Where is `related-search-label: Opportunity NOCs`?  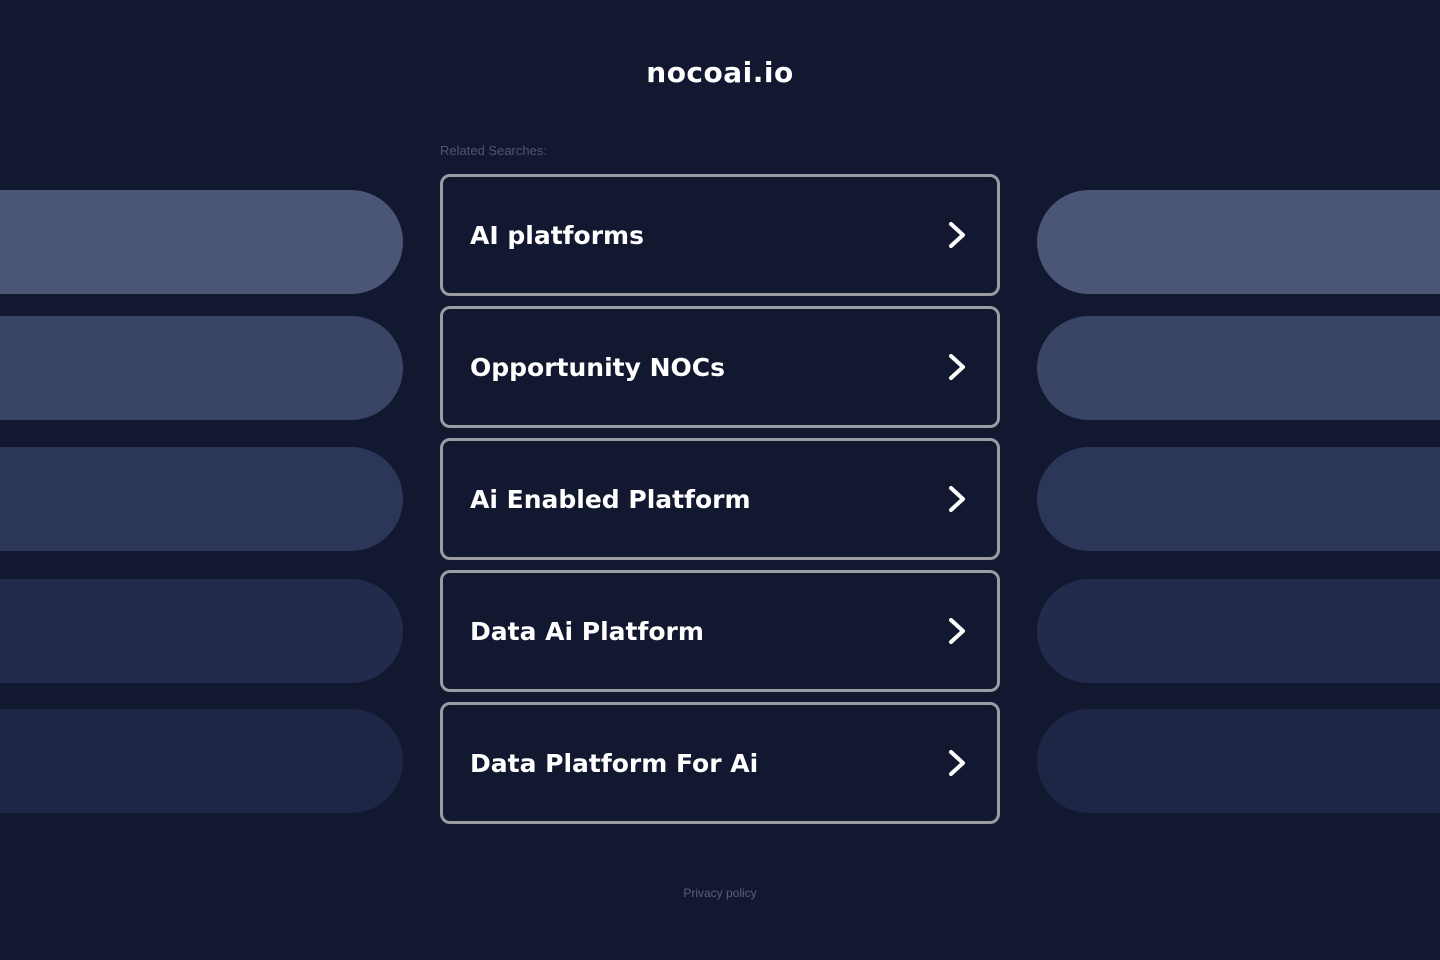 related-search-label: Opportunity NOCs is located at coordinates (598, 367).